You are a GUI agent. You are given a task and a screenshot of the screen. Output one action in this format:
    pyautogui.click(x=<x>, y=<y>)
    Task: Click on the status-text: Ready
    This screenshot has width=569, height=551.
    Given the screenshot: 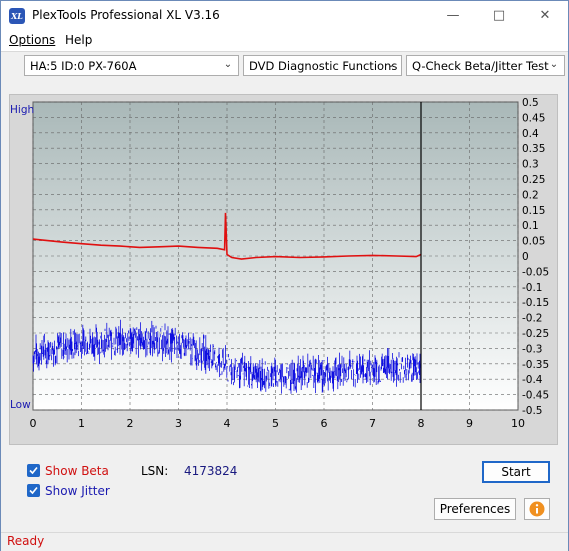 What is the action you would take?
    pyautogui.click(x=26, y=541)
    